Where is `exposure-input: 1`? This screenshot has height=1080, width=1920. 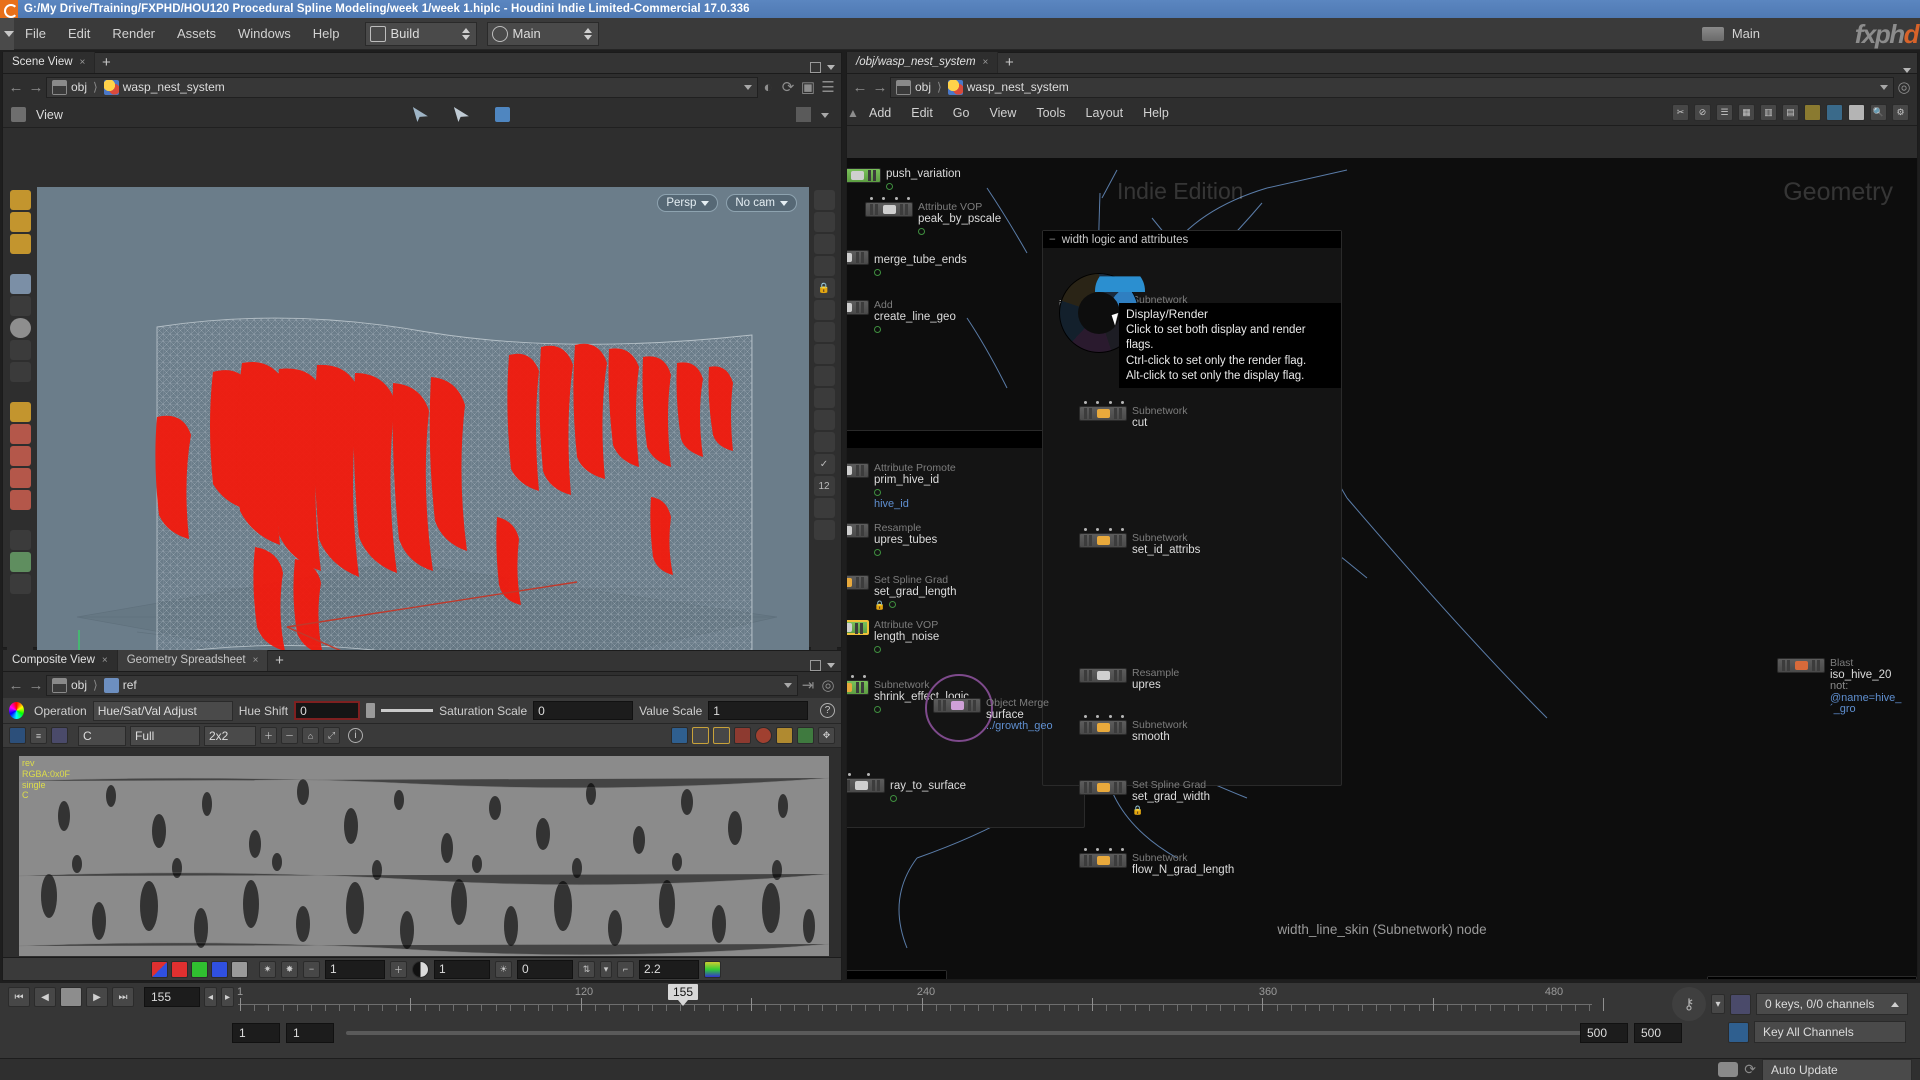 exposure-input: 1 is located at coordinates (355, 969).